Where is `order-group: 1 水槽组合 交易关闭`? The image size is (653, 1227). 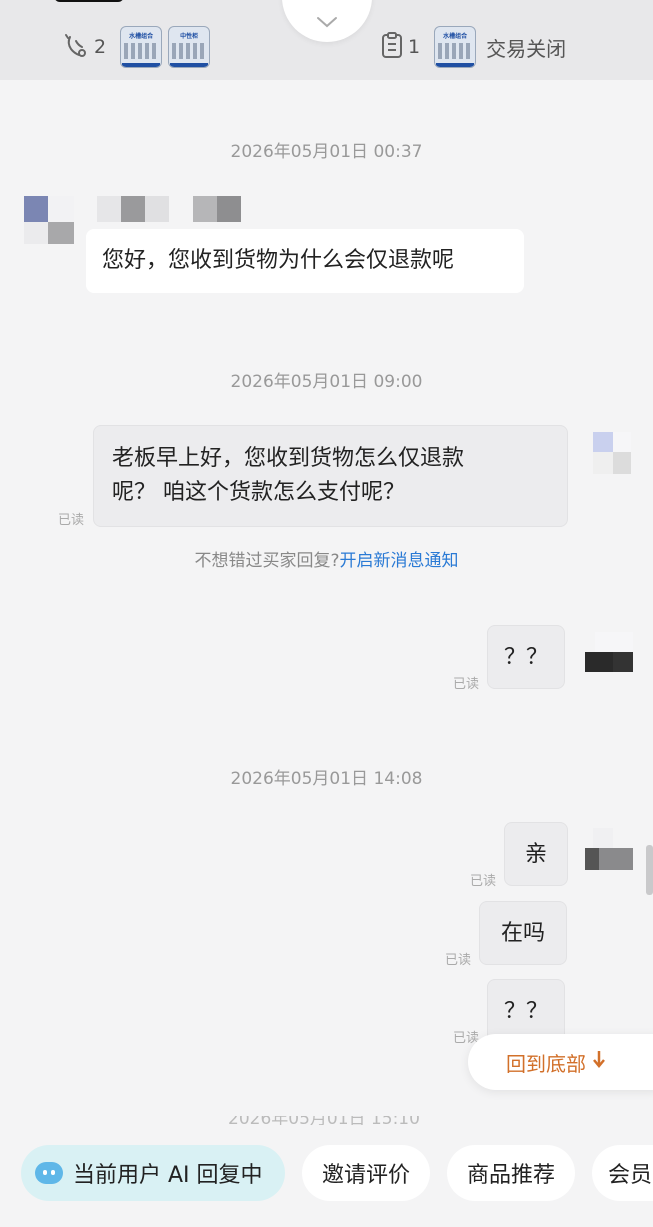 order-group: 1 水槽组合 交易关闭 is located at coordinates (473, 47).